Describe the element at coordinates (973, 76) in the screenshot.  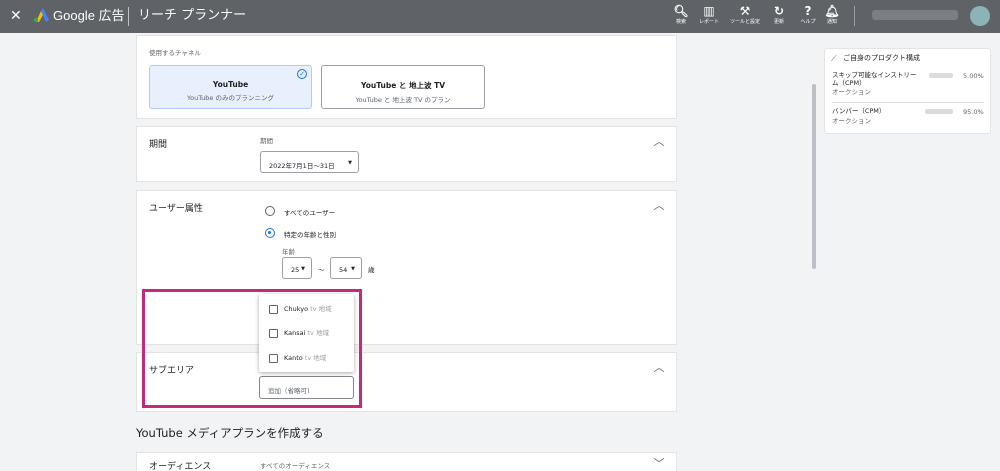
I see `product-item-percent: 5.00%` at that location.